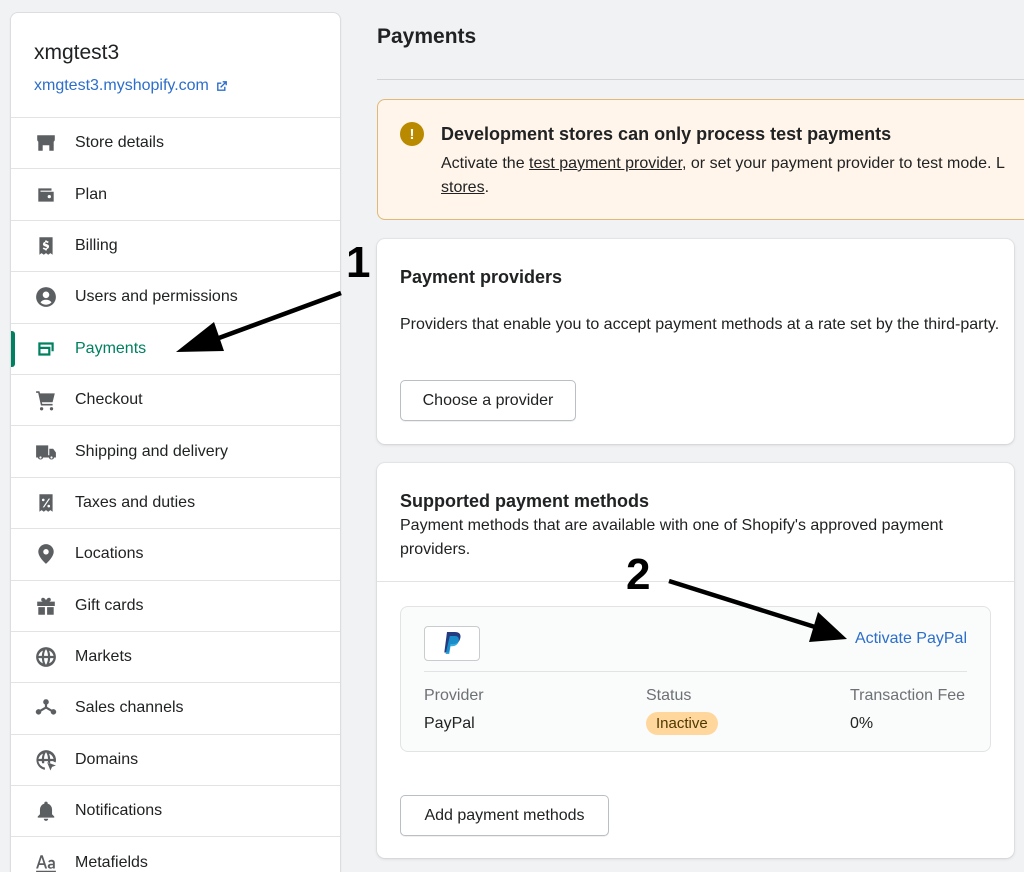  I want to click on sidebar-item-taxes: Taxes and duties, so click(175, 504).